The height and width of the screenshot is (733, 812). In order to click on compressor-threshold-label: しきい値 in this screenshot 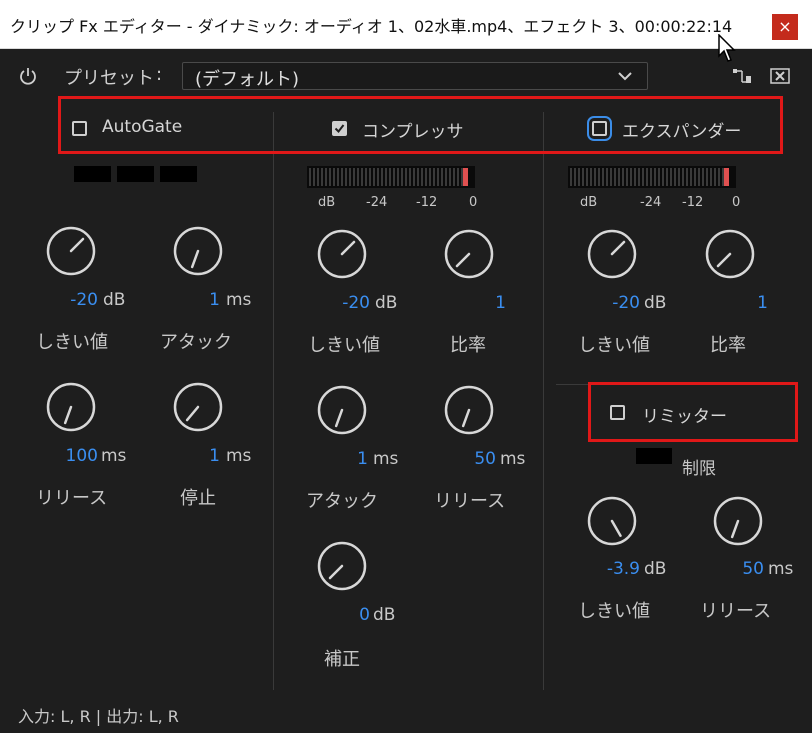, I will do `click(344, 345)`.